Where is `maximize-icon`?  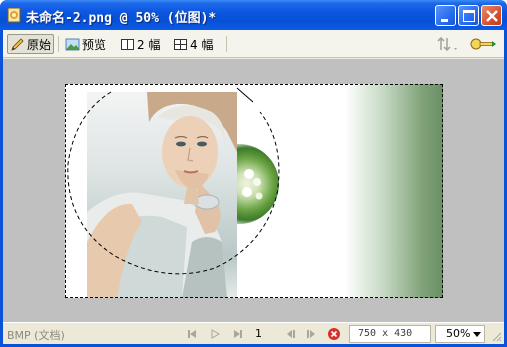 maximize-icon is located at coordinates (469, 16).